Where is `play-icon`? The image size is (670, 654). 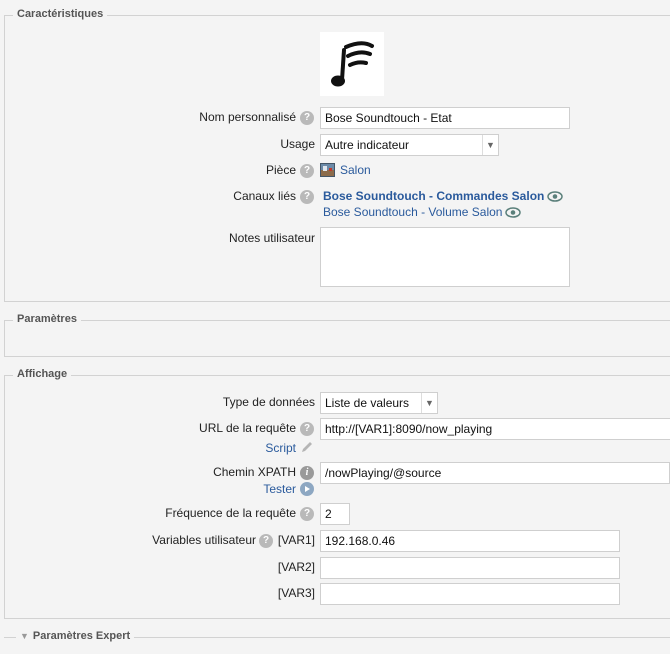 play-icon is located at coordinates (307, 489).